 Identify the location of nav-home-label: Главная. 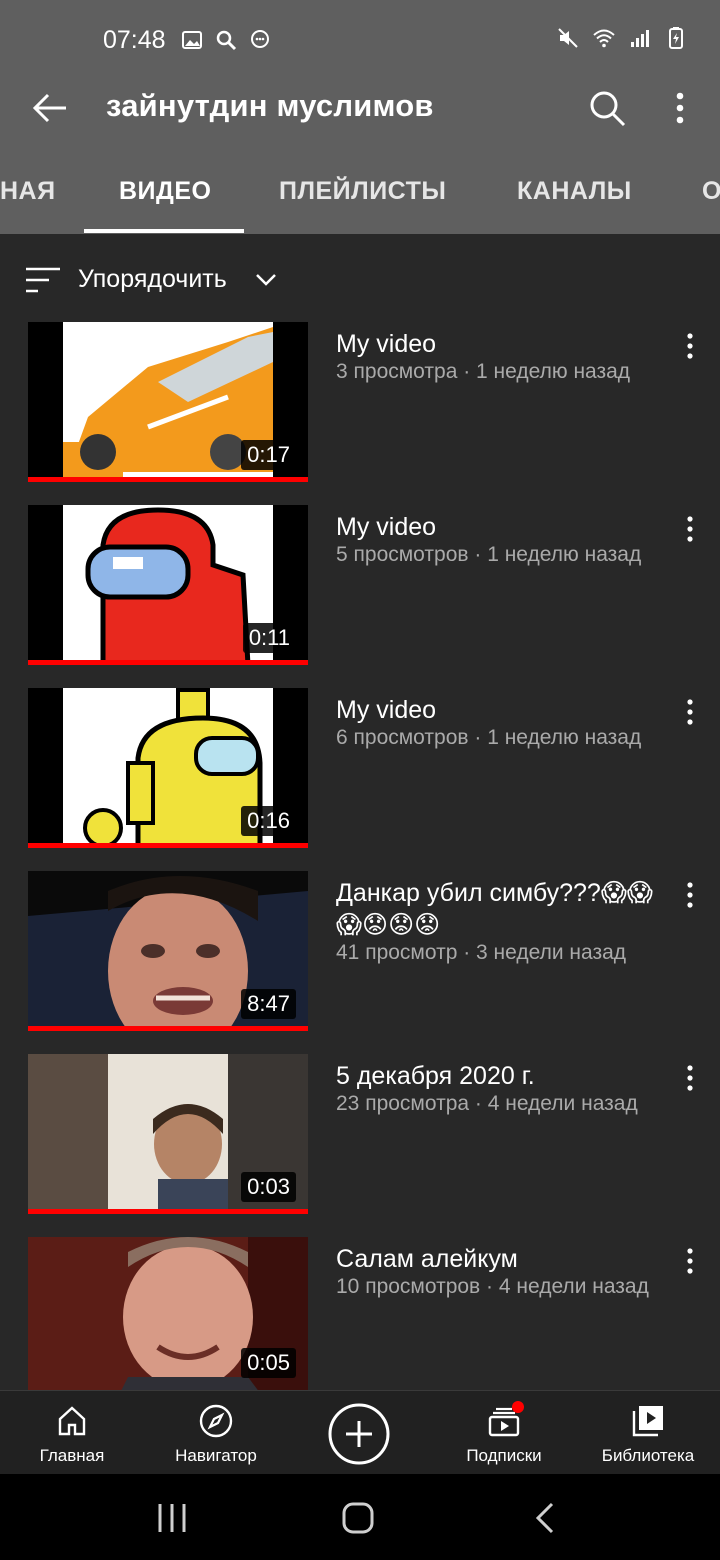
(72, 1455).